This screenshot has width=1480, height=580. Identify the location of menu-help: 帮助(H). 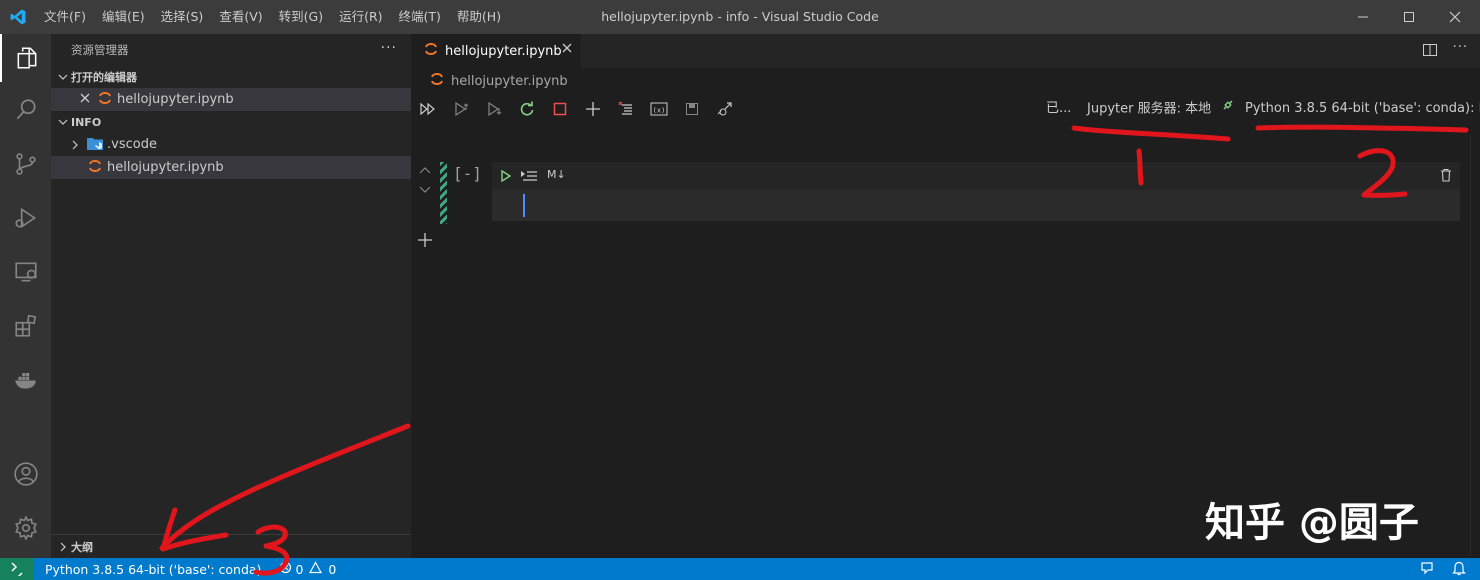
(479, 17).